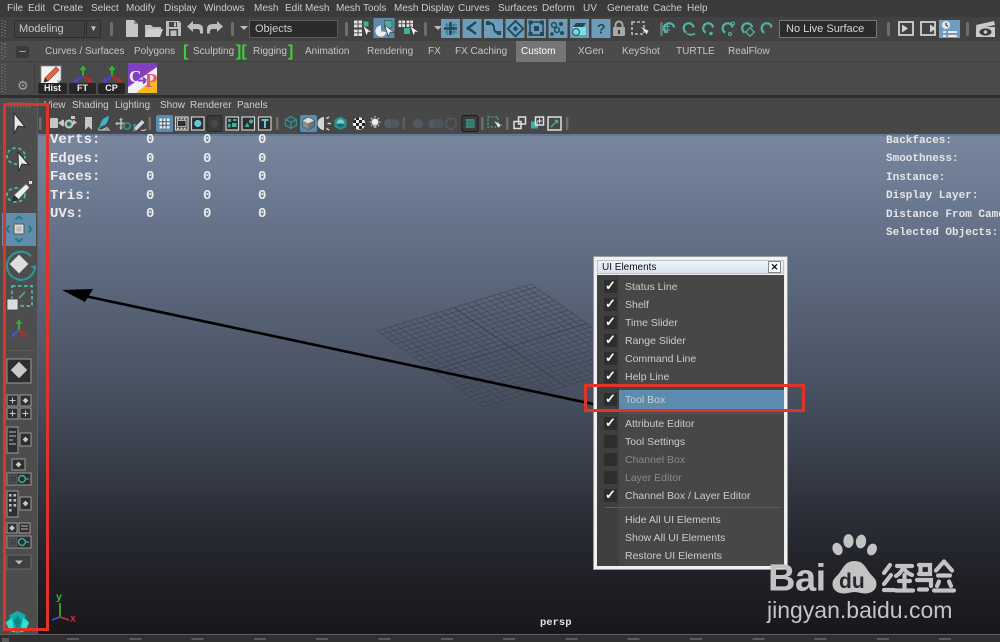 This screenshot has width=1000, height=642. What do you see at coordinates (135, 76) in the screenshot?
I see `svg-text: C` at bounding box center [135, 76].